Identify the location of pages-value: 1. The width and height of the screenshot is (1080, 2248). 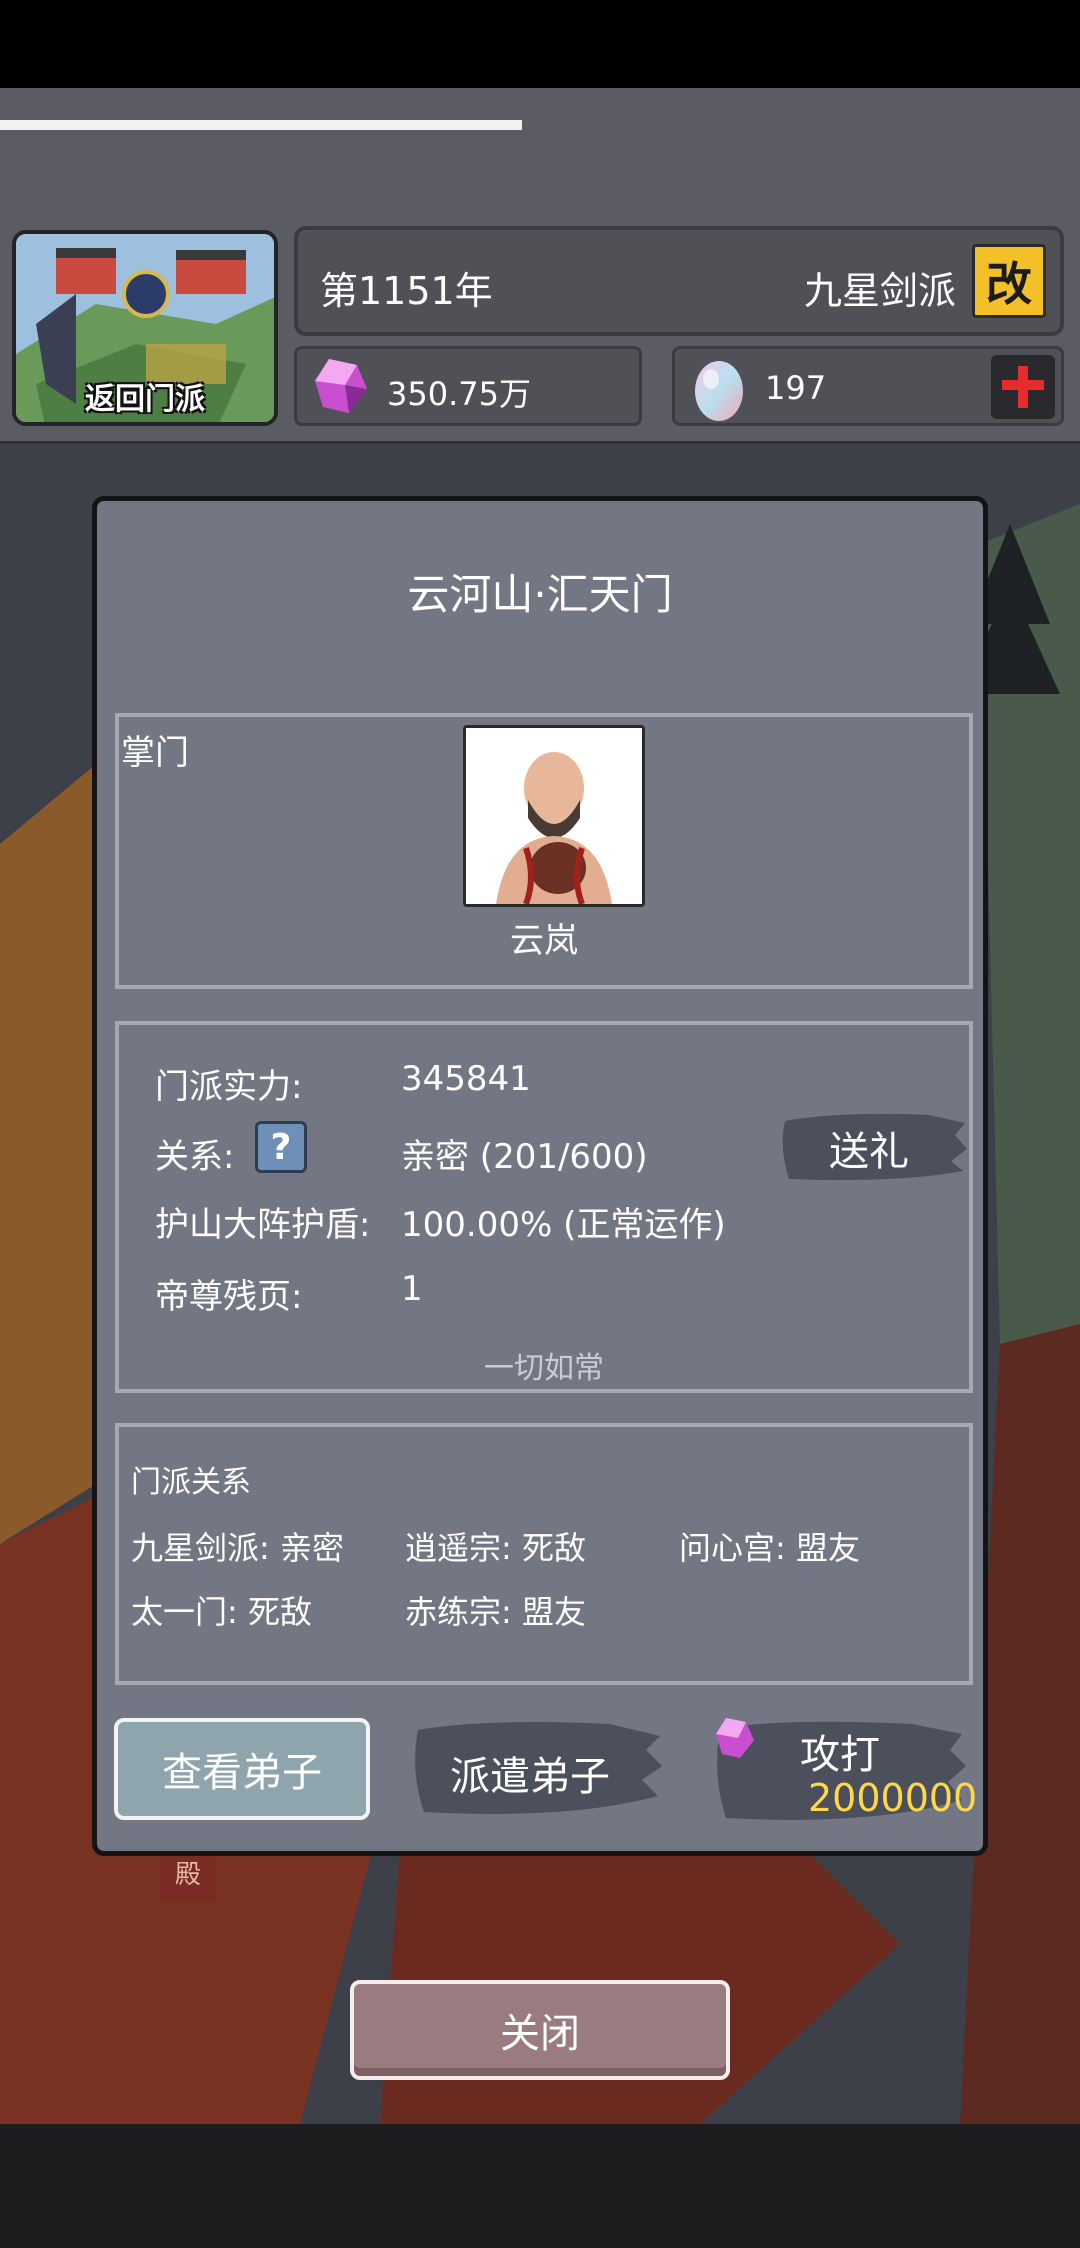
(412, 1289).